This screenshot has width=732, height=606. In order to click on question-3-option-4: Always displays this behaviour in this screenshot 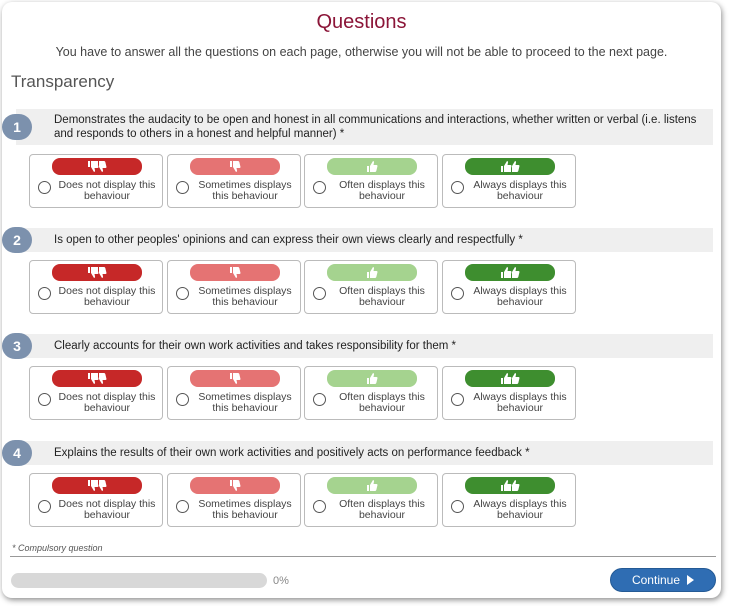, I will do `click(509, 393)`.